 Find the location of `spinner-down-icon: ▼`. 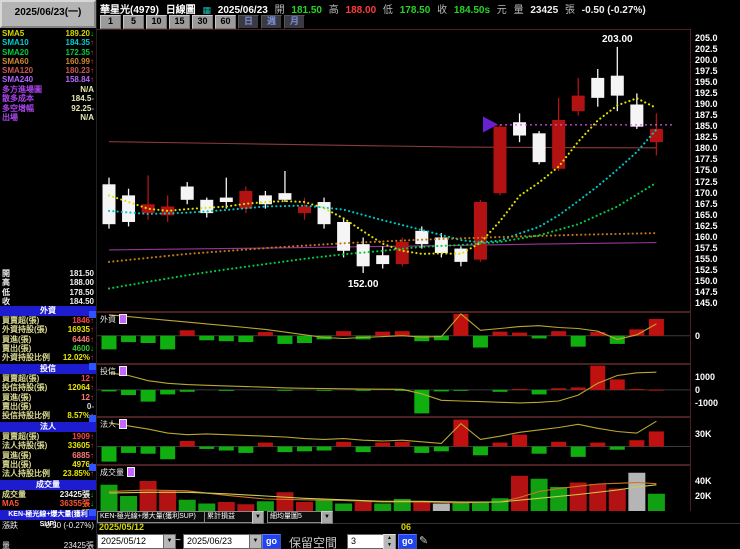

spinner-down-icon: ▼ is located at coordinates (389, 545).